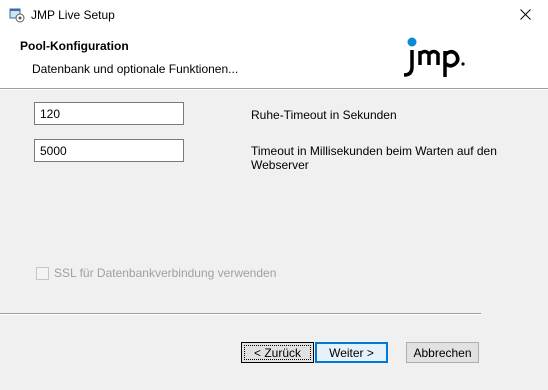 The width and height of the screenshot is (548, 390). I want to click on page-title: Pool-Konfiguration, so click(74, 46).